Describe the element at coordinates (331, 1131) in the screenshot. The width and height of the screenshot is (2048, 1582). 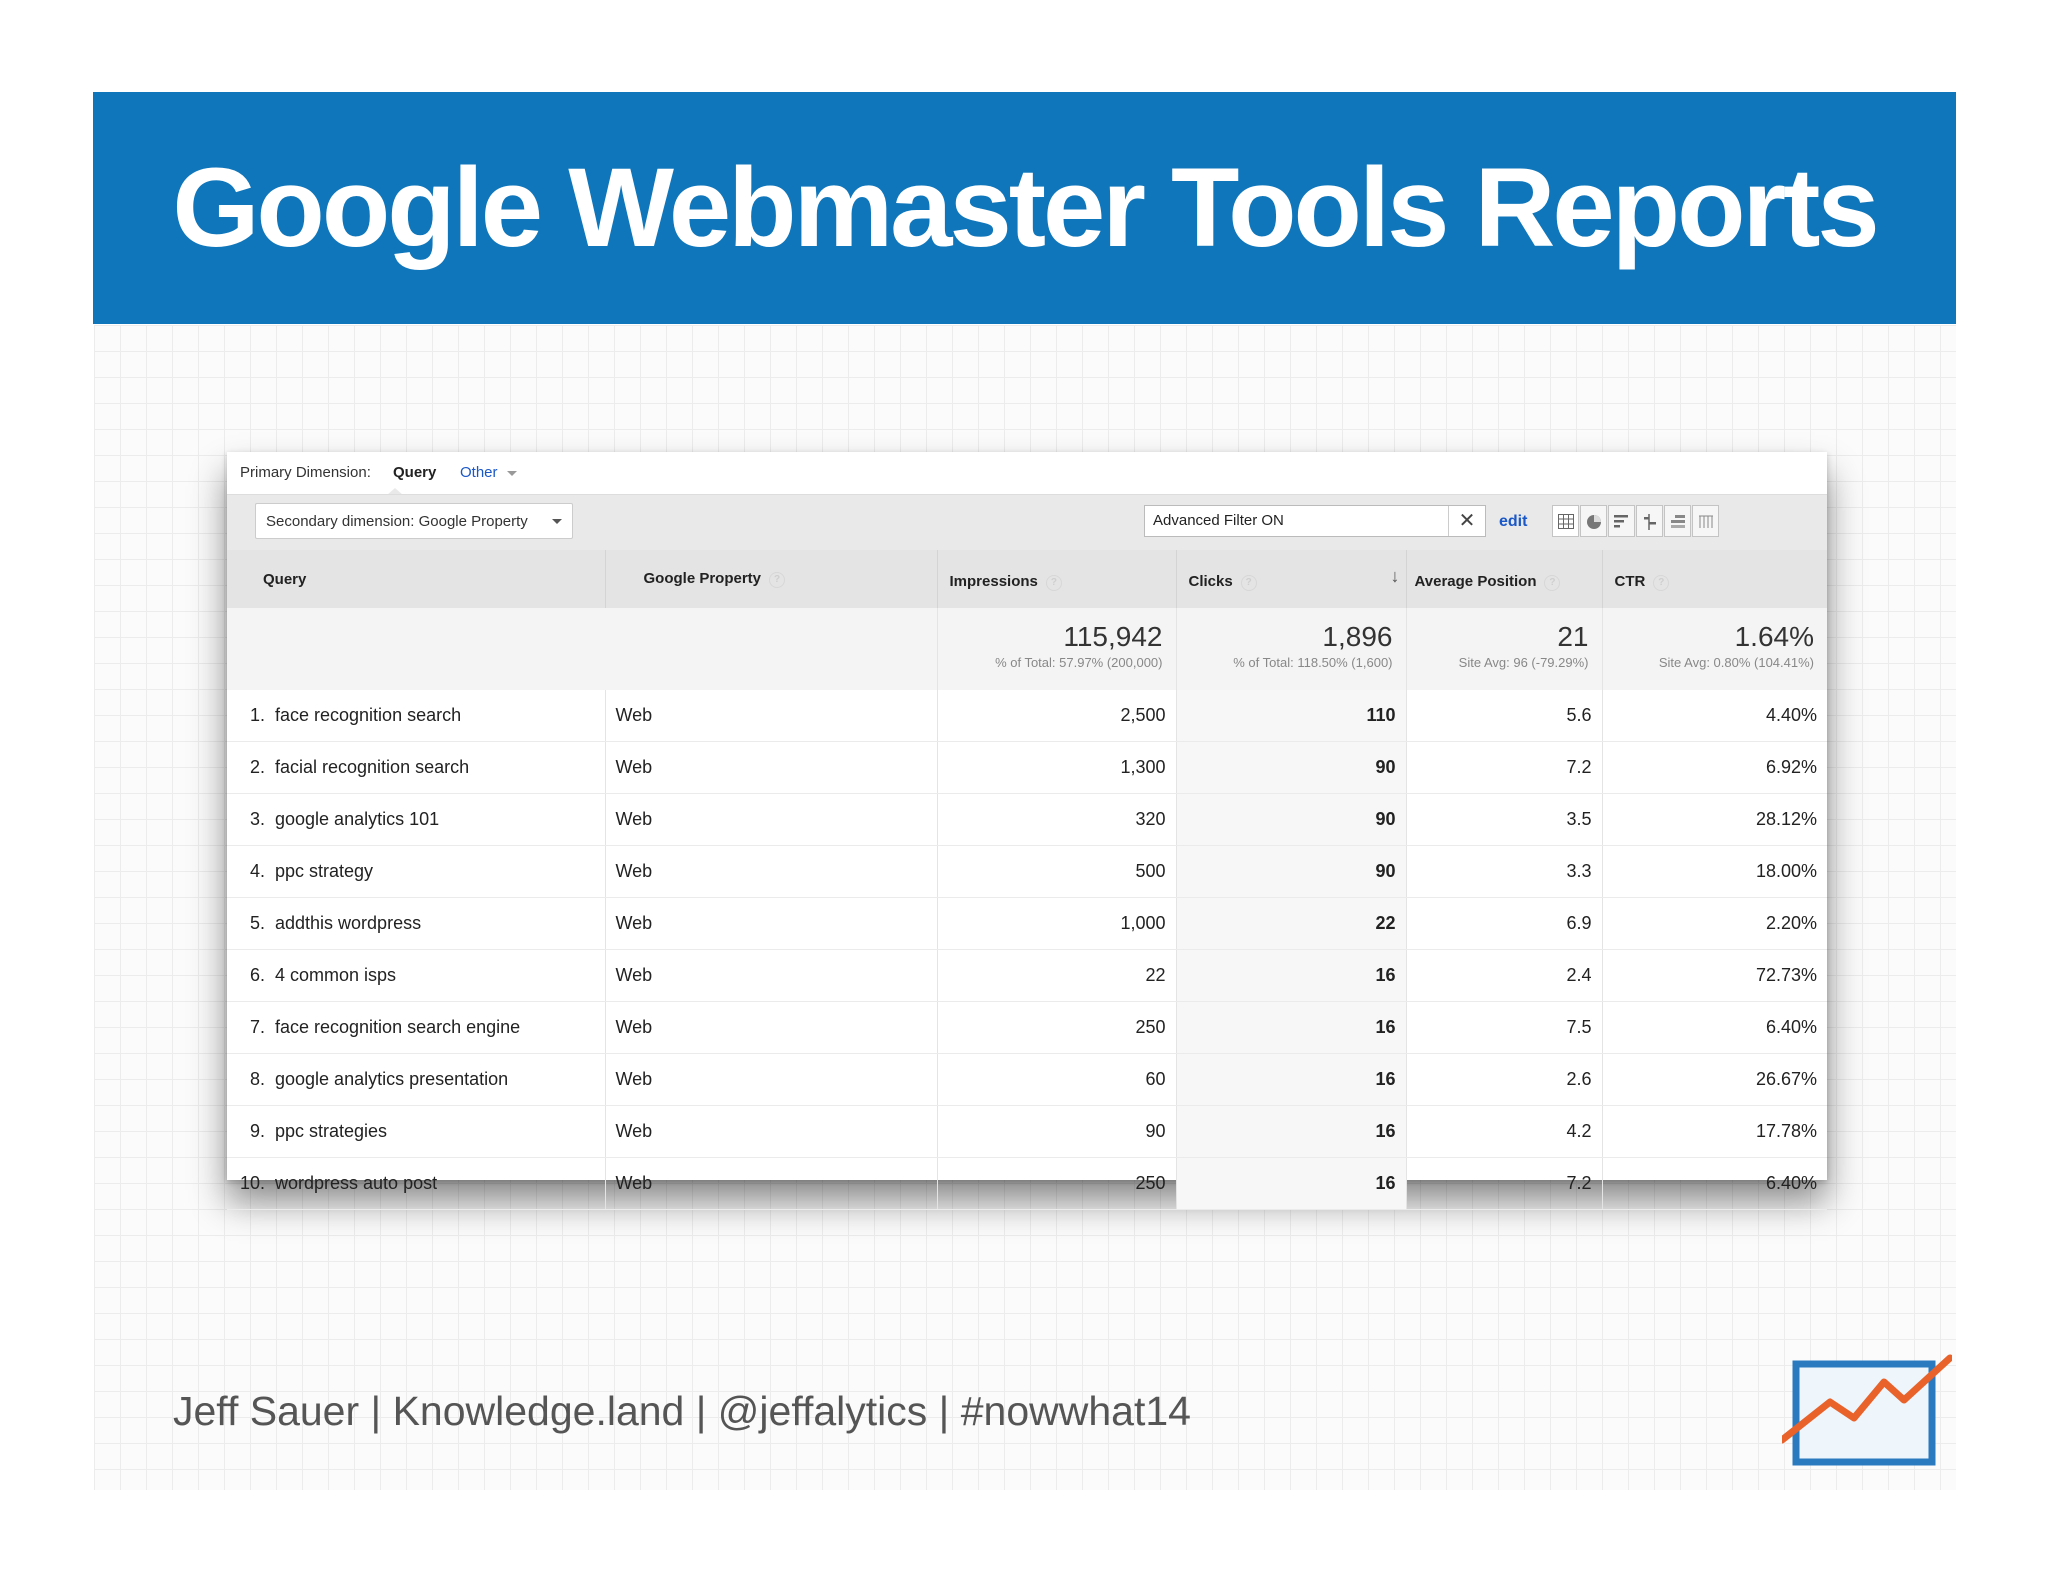
I see `query-text: ppc strategies` at that location.